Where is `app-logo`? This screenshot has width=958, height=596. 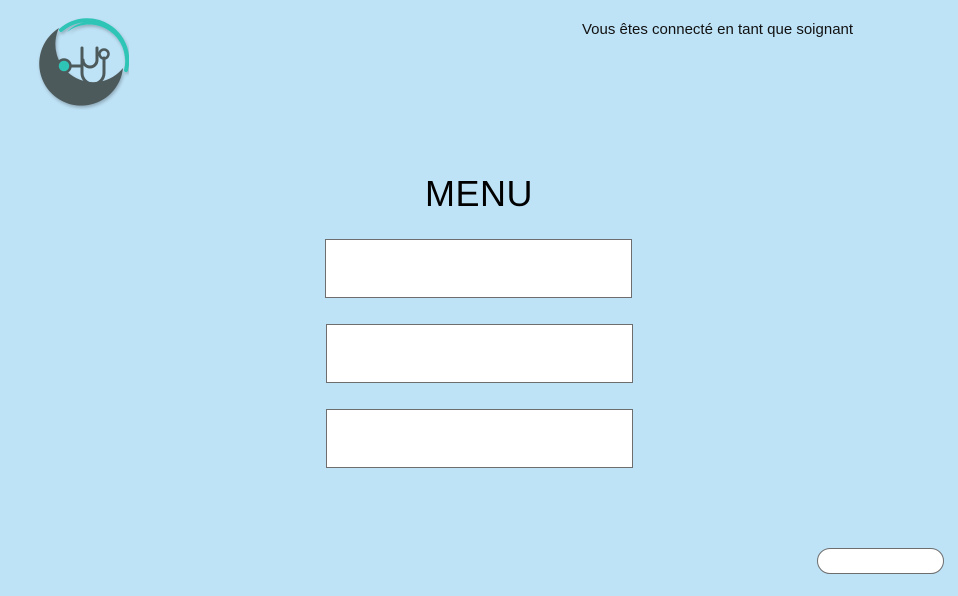
app-logo is located at coordinates (83, 64).